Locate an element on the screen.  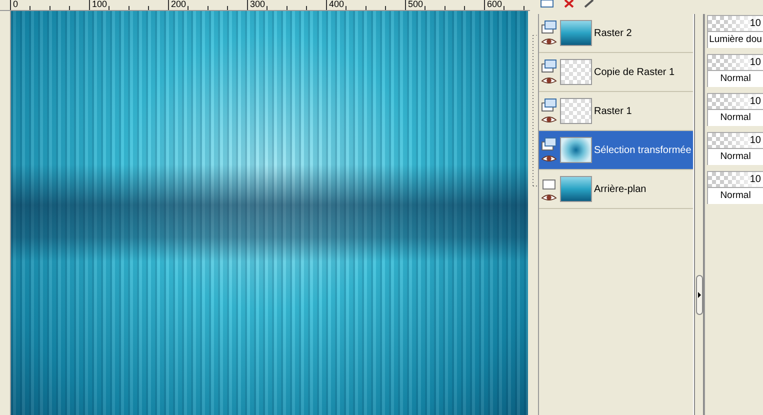
layer-row: Raster 2 is located at coordinates (616, 33).